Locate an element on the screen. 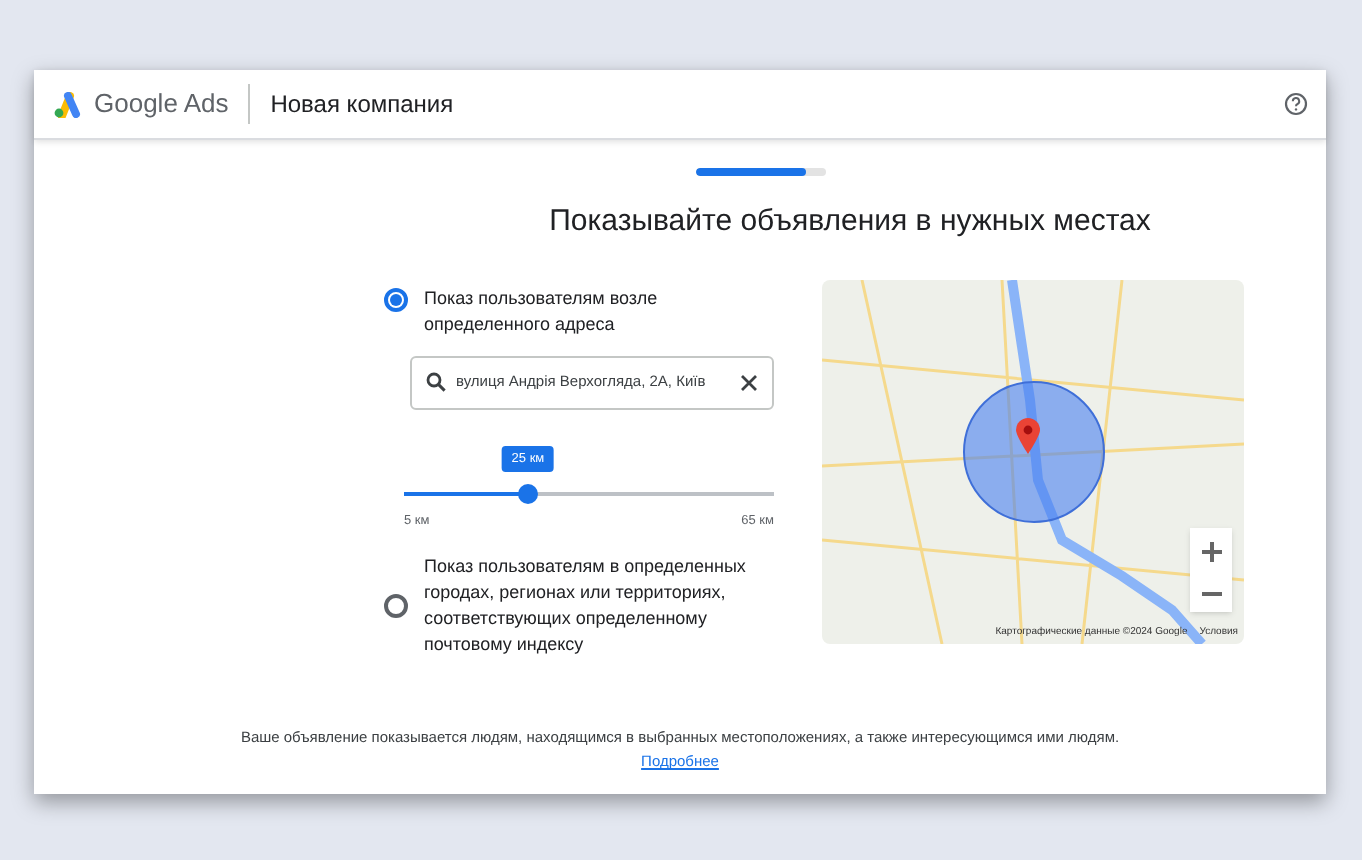 This screenshot has height=860, width=1362. close-icon is located at coordinates (749, 382).